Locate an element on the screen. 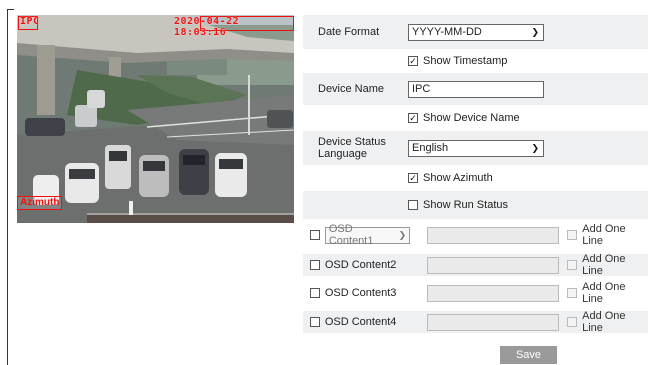  show-azimuth-checkbox: ✓ is located at coordinates (413, 178).